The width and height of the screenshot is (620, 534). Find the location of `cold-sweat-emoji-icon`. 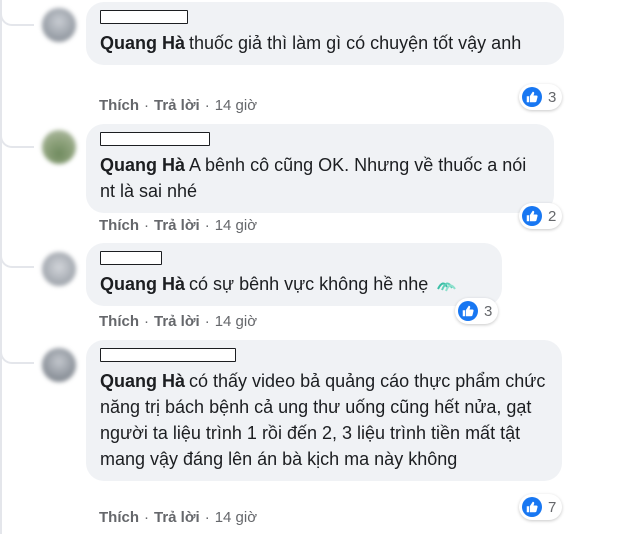

cold-sweat-emoji-icon is located at coordinates (446, 283).